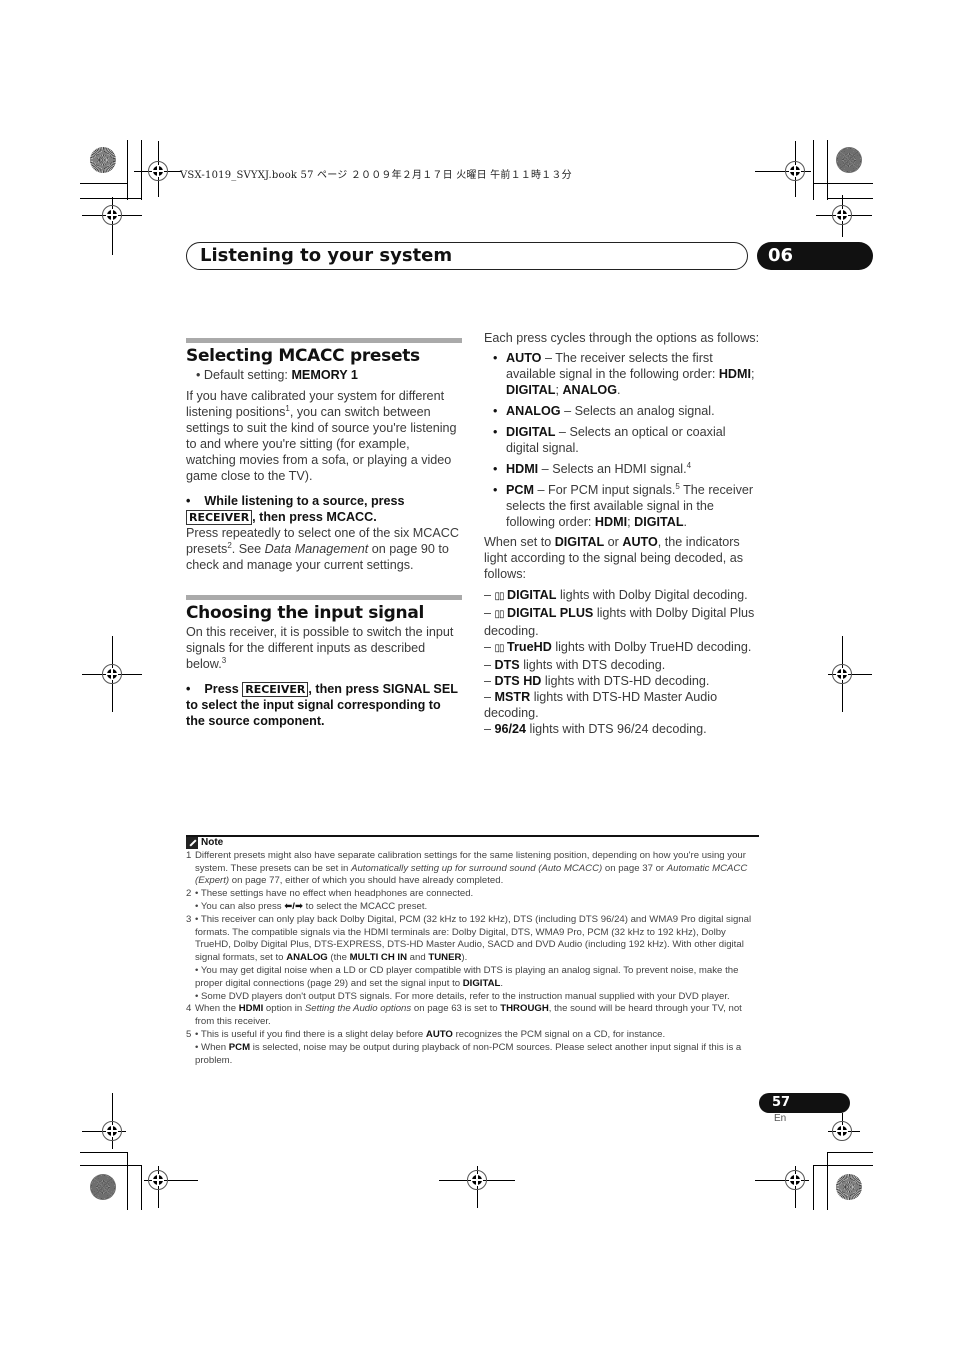 The width and height of the screenshot is (954, 1350). What do you see at coordinates (224, 660) in the screenshot?
I see `footnote-ref: 3` at bounding box center [224, 660].